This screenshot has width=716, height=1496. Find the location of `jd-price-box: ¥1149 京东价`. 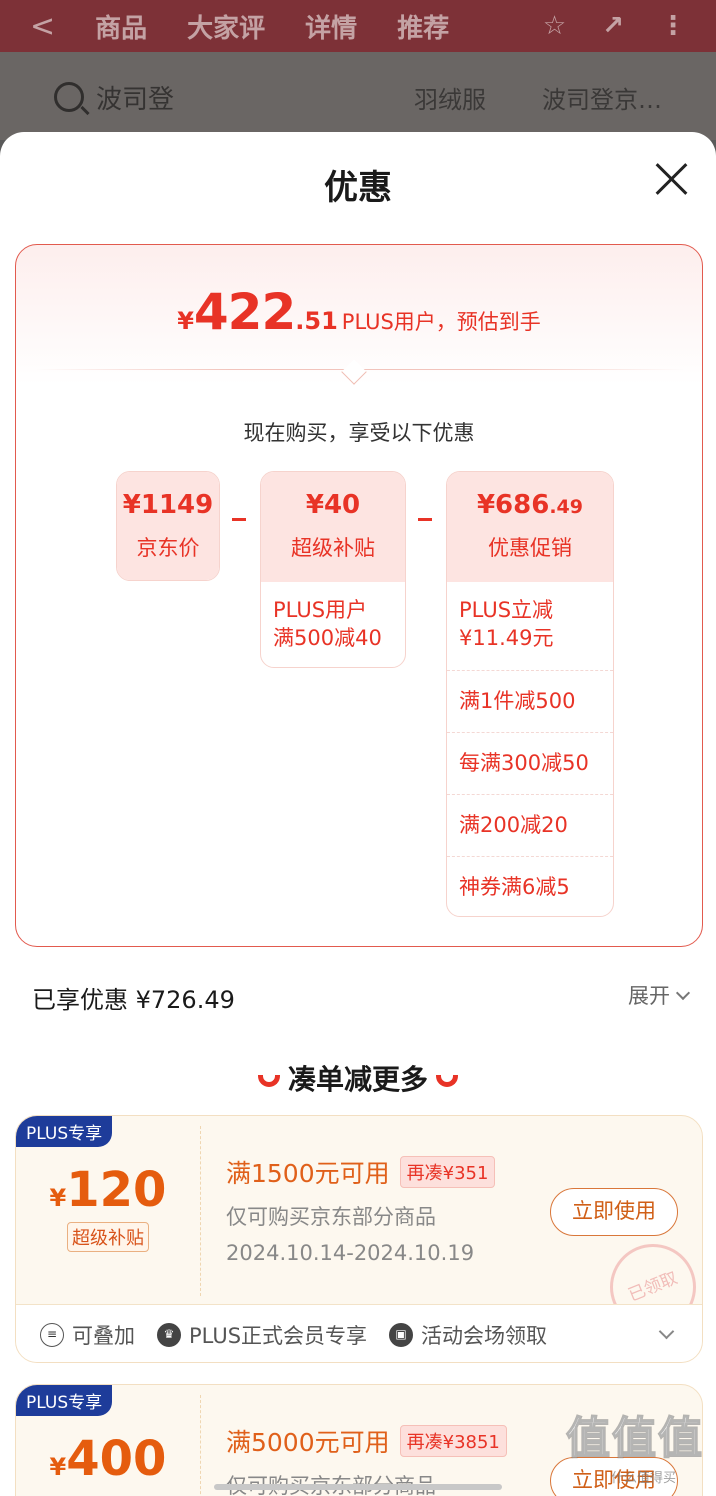

jd-price-box: ¥1149 京东价 is located at coordinates (168, 526).